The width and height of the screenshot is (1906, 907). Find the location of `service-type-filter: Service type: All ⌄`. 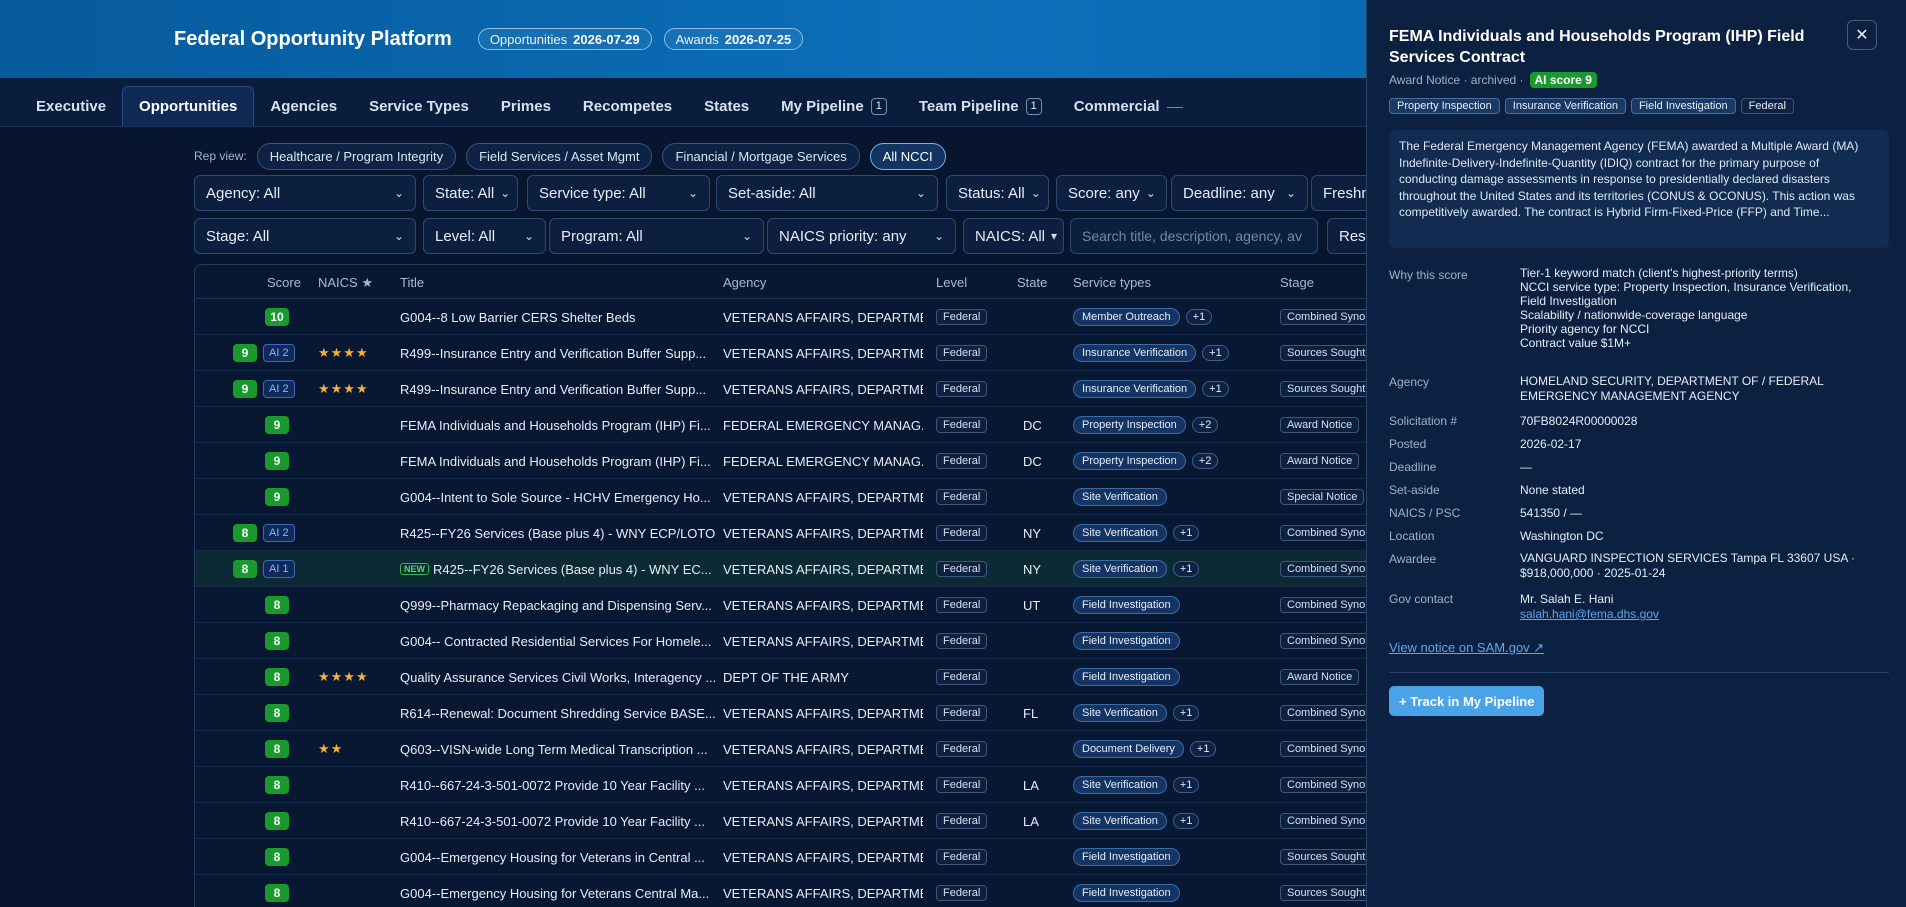

service-type-filter: Service type: All ⌄ is located at coordinates (618, 193).